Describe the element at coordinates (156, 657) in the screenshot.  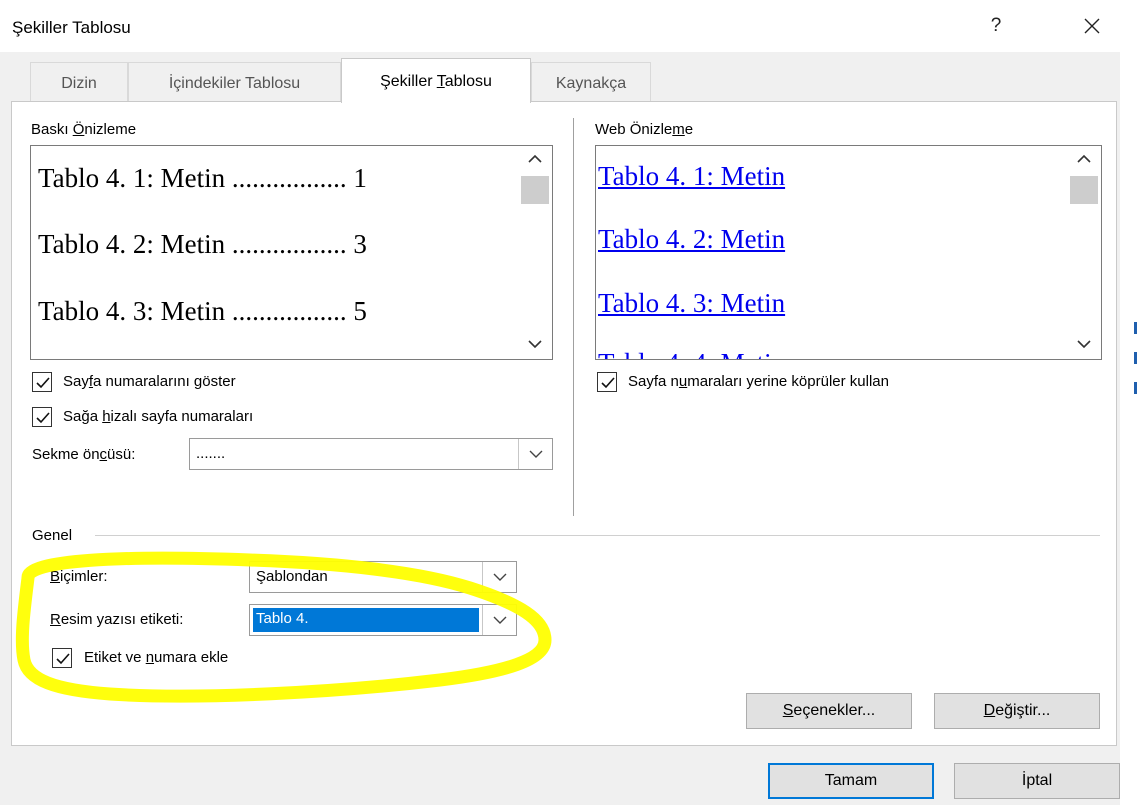
I see `include-label-number-label: Etiket ve numara ekle` at that location.